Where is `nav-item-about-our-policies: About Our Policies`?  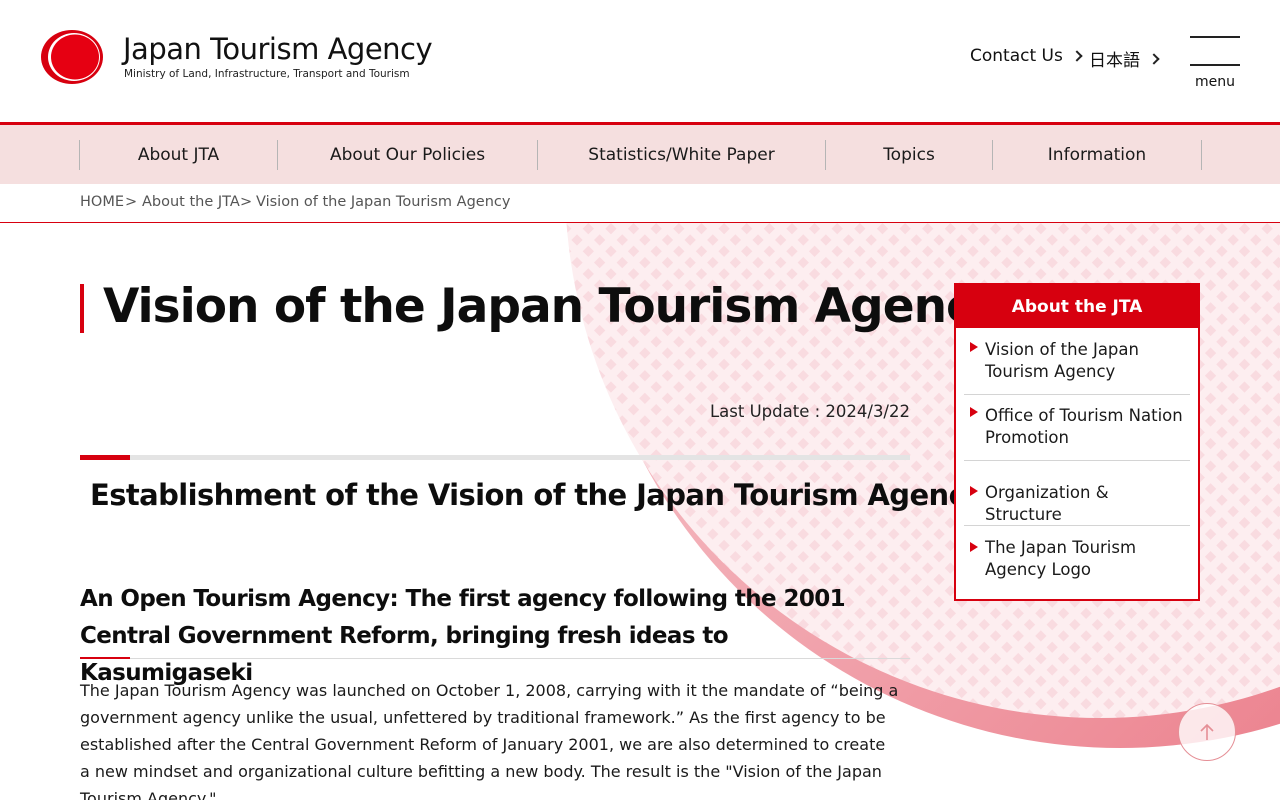 nav-item-about-our-policies: About Our Policies is located at coordinates (407, 154).